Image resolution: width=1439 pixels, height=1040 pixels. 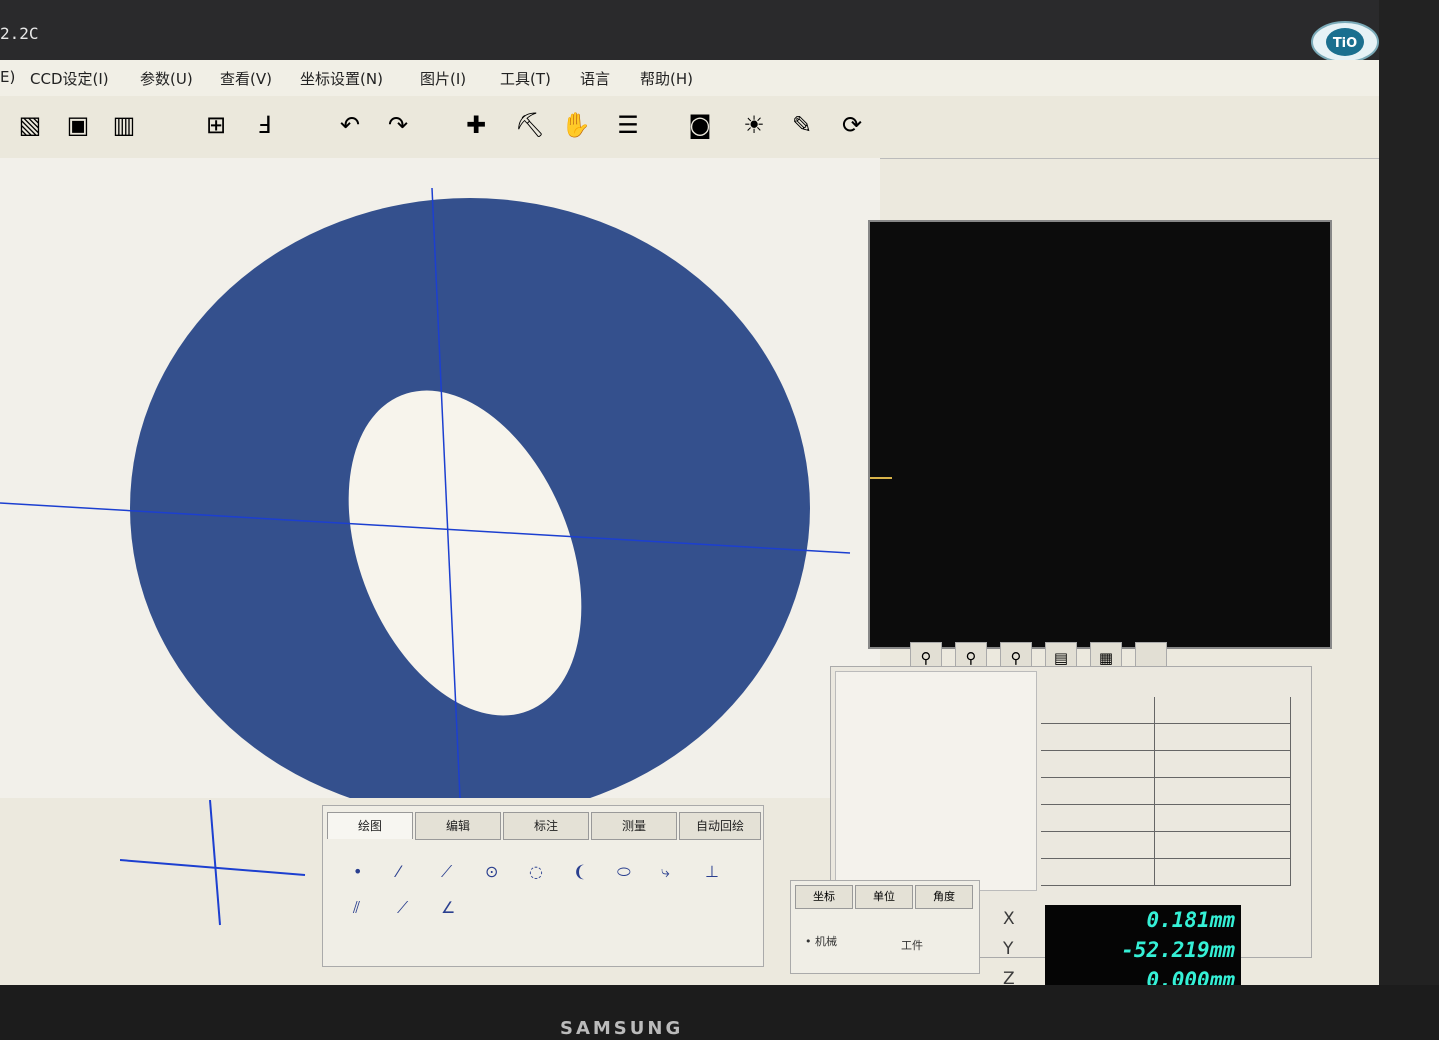 I want to click on report-icon: ✎, so click(x=802, y=125).